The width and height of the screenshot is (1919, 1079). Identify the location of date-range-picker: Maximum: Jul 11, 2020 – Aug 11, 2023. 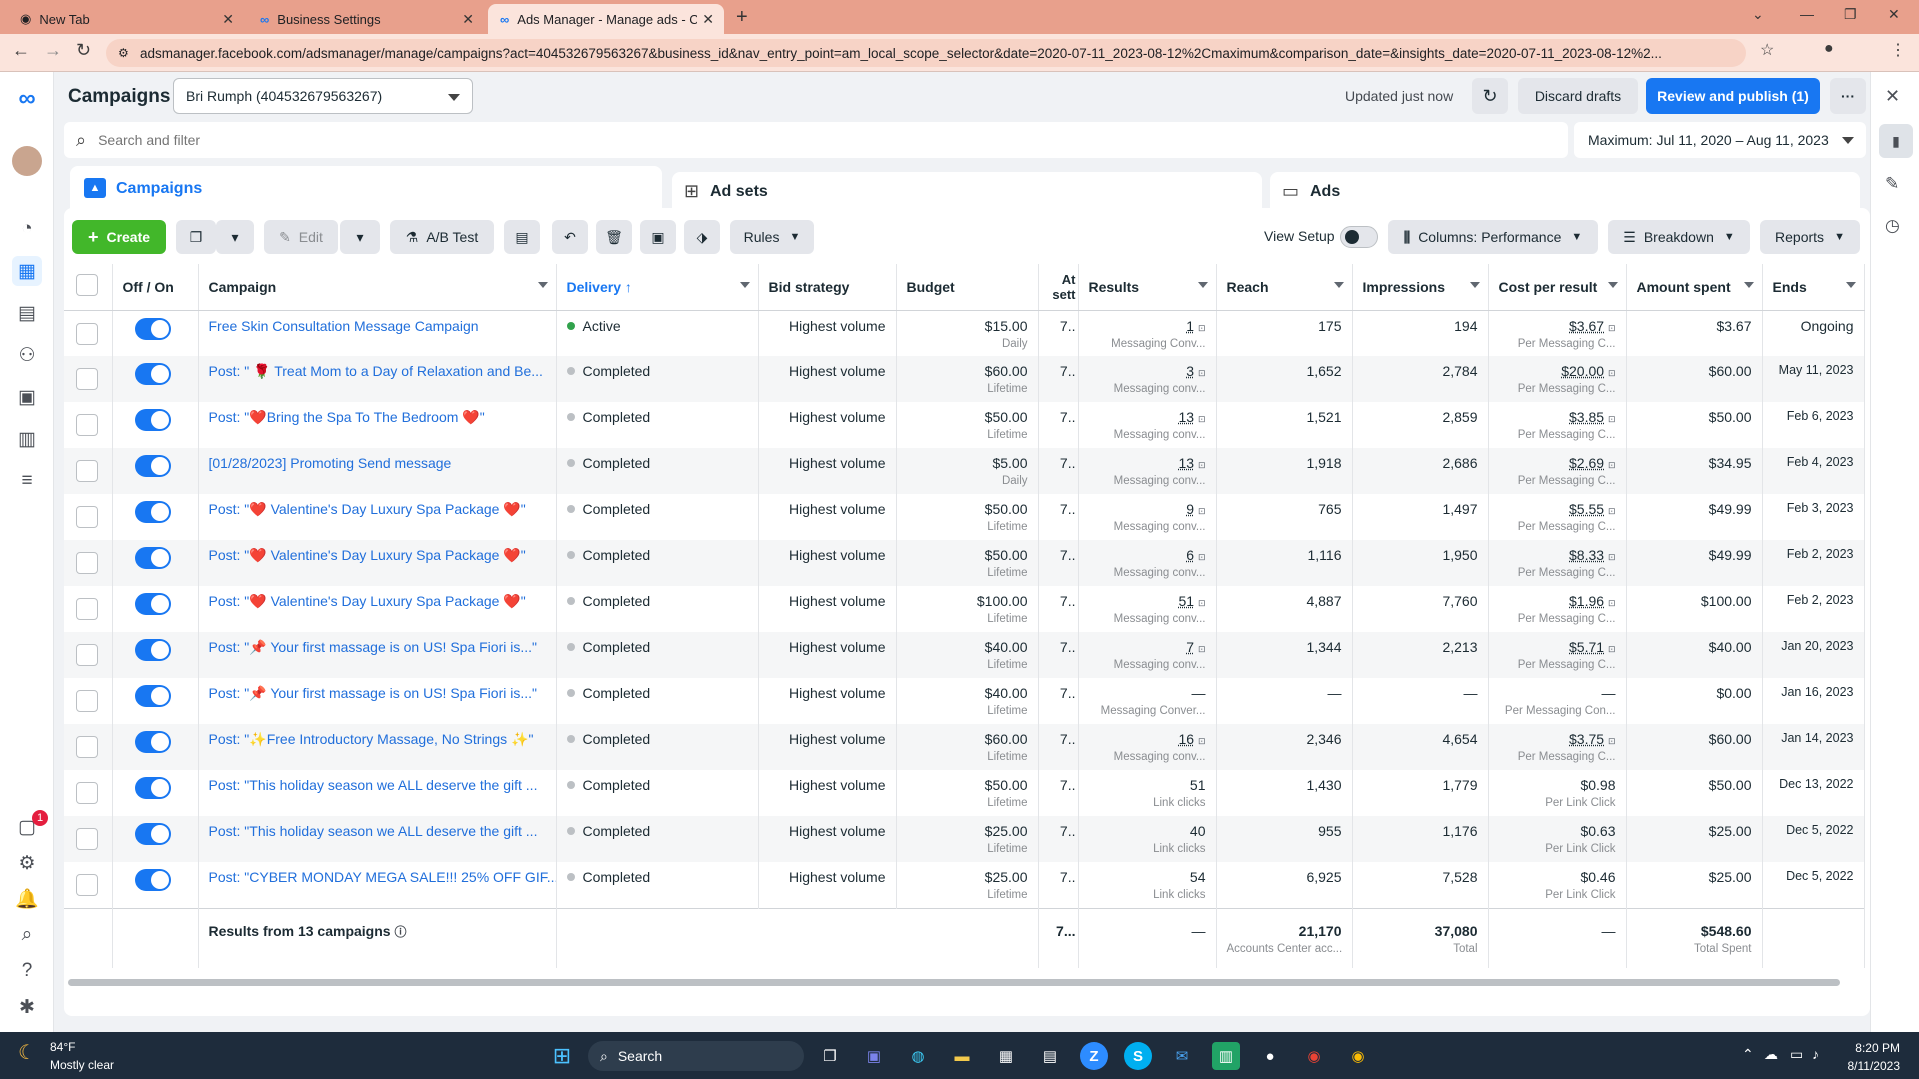
(1720, 140).